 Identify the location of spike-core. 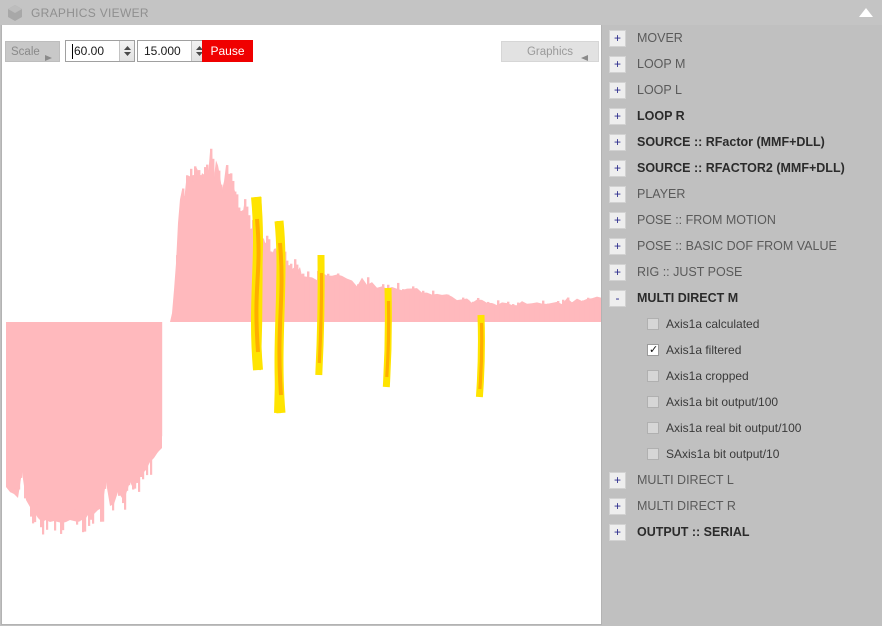
(481, 356).